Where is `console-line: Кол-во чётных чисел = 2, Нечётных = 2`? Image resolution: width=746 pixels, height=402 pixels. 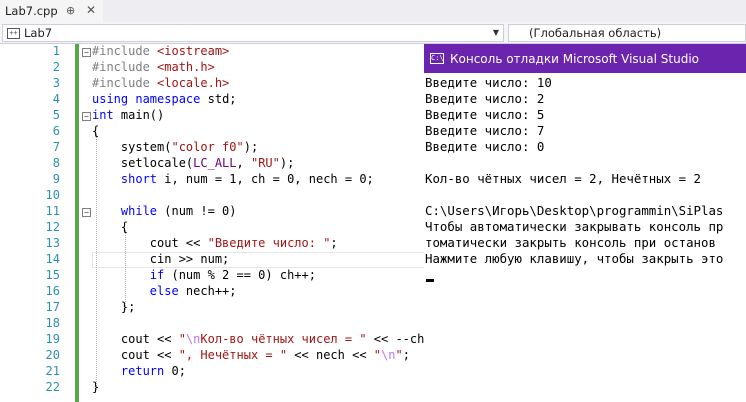
console-line: Кол-во чётных чисел = 2, Нечётных = 2 is located at coordinates (563, 178).